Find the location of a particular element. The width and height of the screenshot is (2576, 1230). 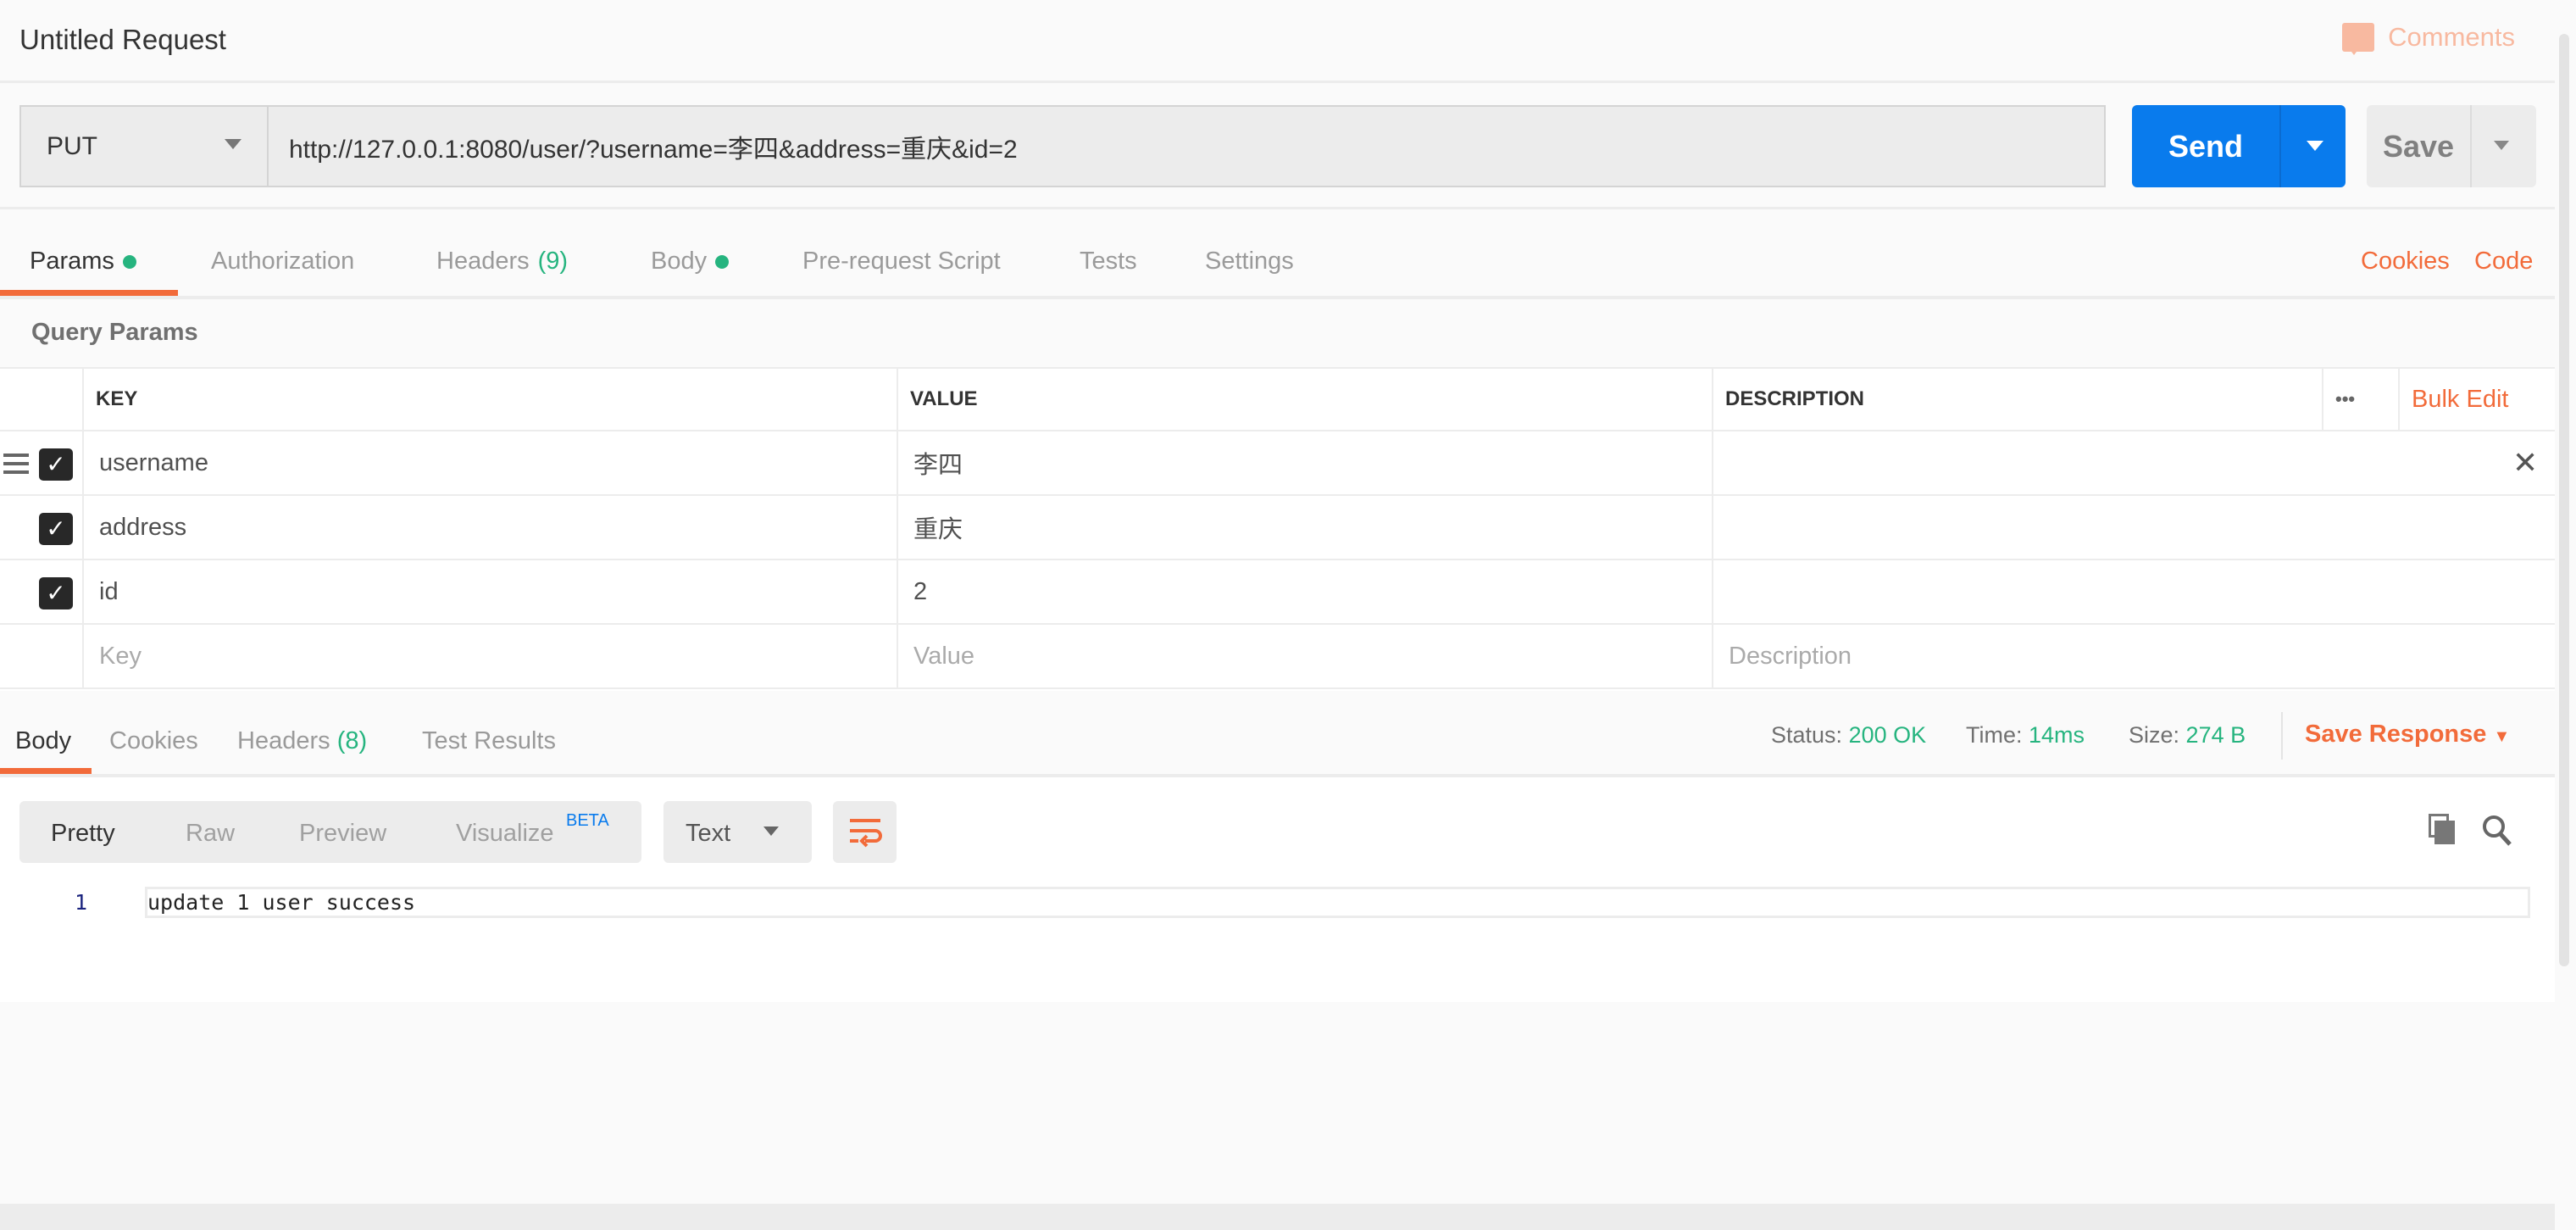

comment-icon is located at coordinates (2358, 39).